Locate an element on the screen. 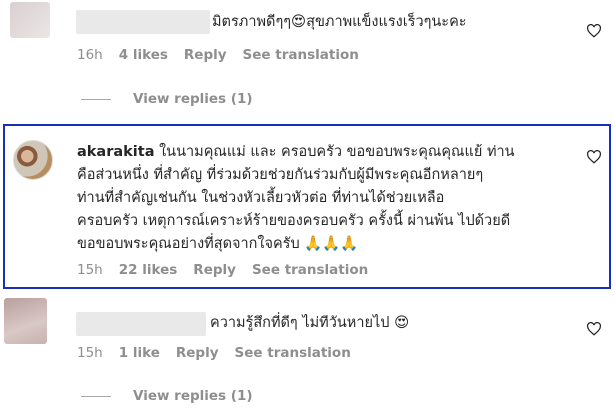 This screenshot has height=413, width=615. comment-meta: 15h 22 likes Reply See translation is located at coordinates (230, 270).